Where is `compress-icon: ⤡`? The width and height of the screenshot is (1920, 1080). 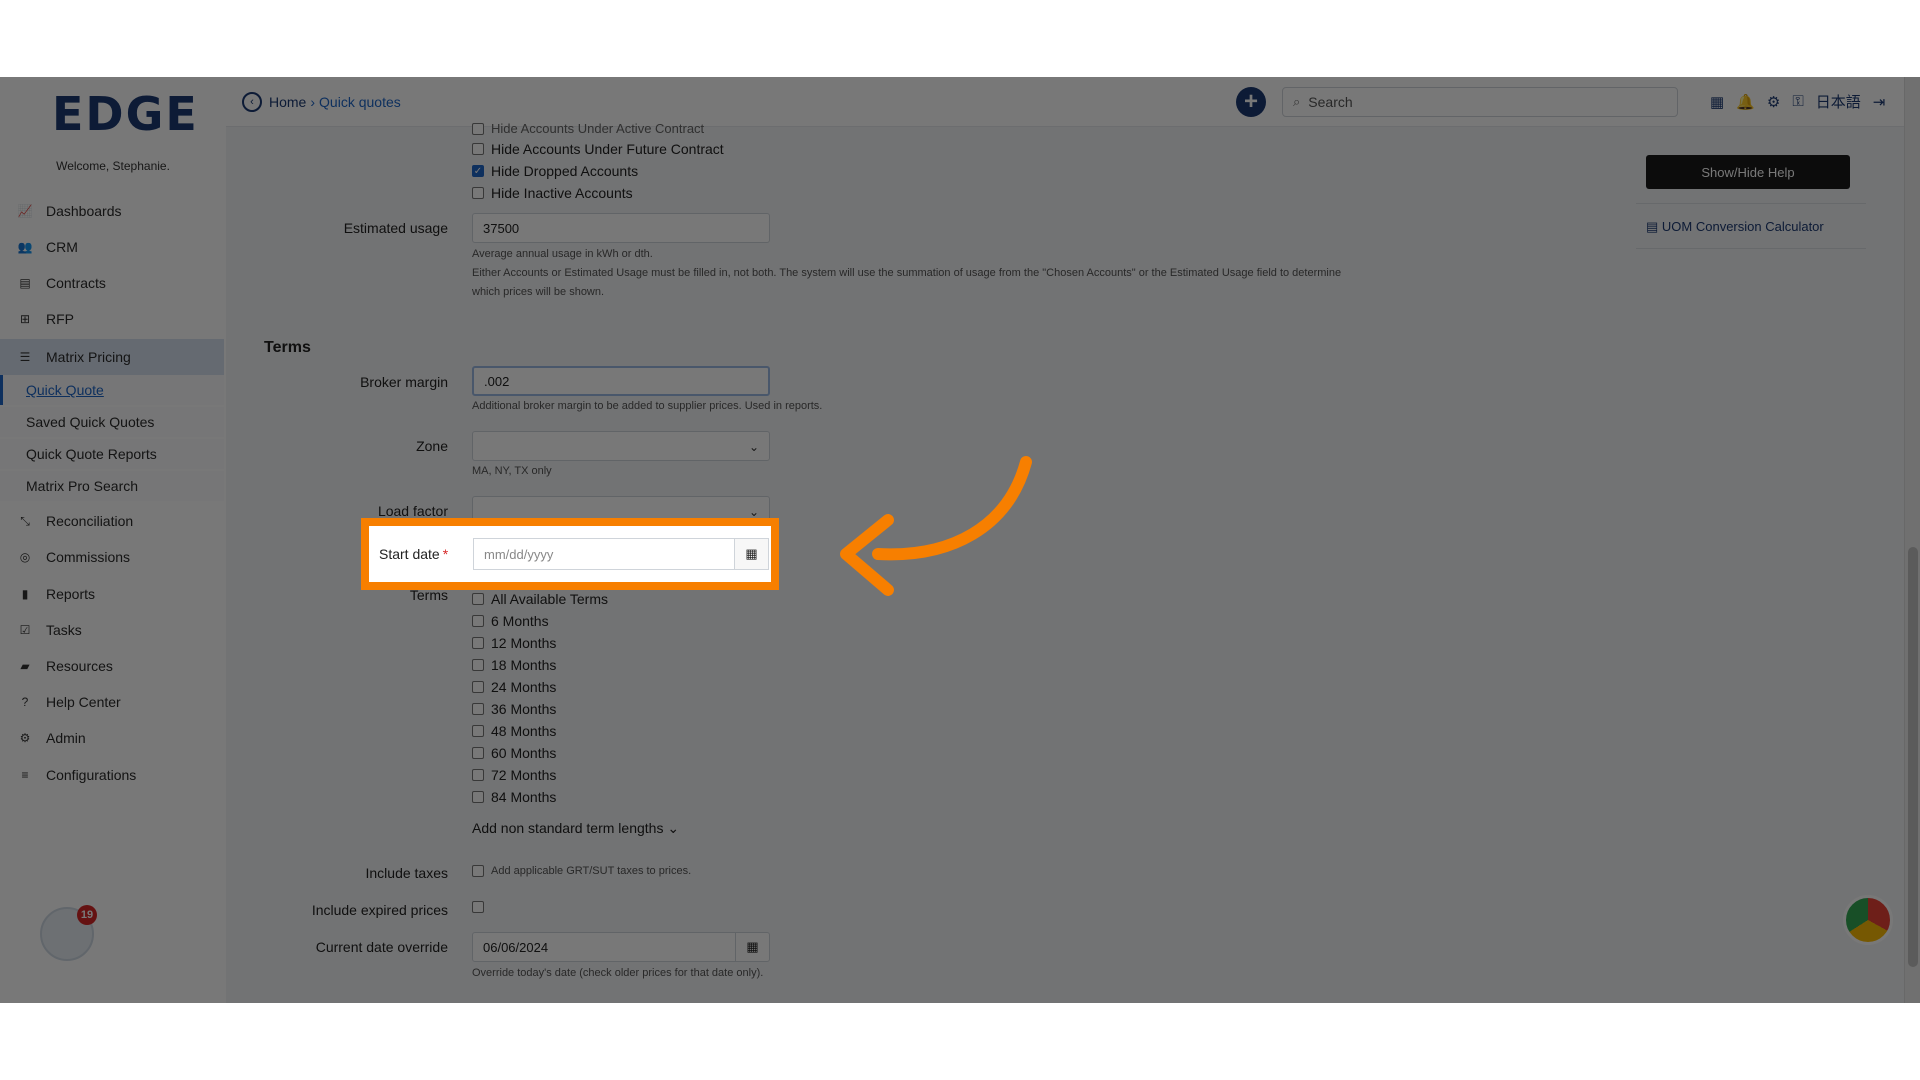 compress-icon: ⤡ is located at coordinates (25, 520).